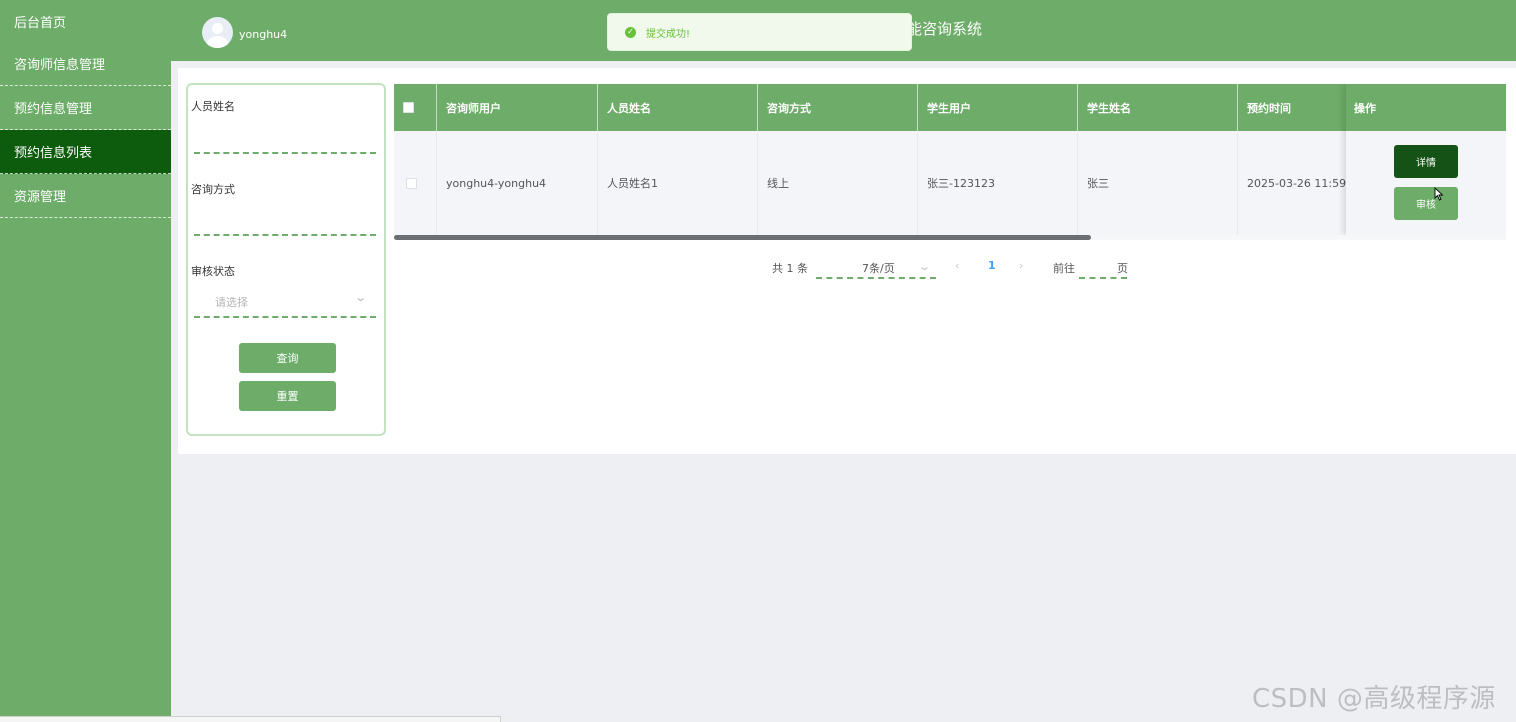 Image resolution: width=1516 pixels, height=722 pixels. What do you see at coordinates (998, 183) in the screenshot?
I see `table-cell: 张三-123123` at bounding box center [998, 183].